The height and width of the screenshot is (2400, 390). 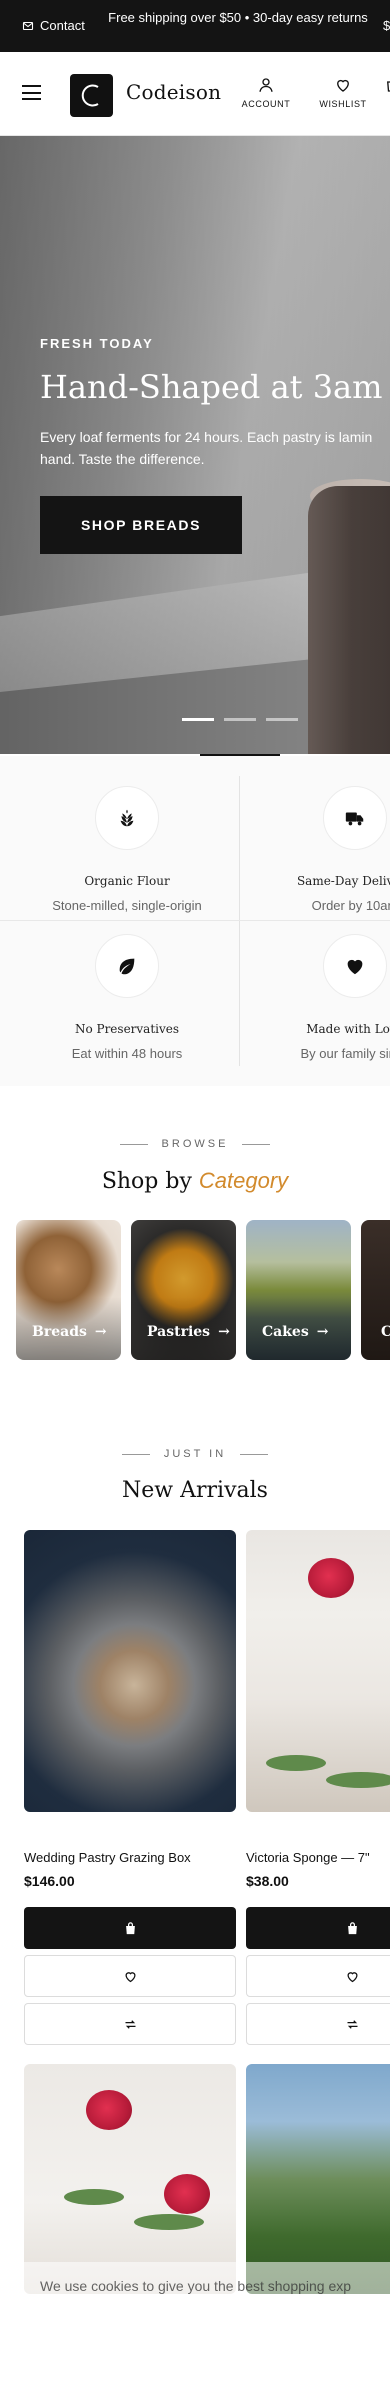 I want to click on account-button: ACCOUNT, so click(x=266, y=92).